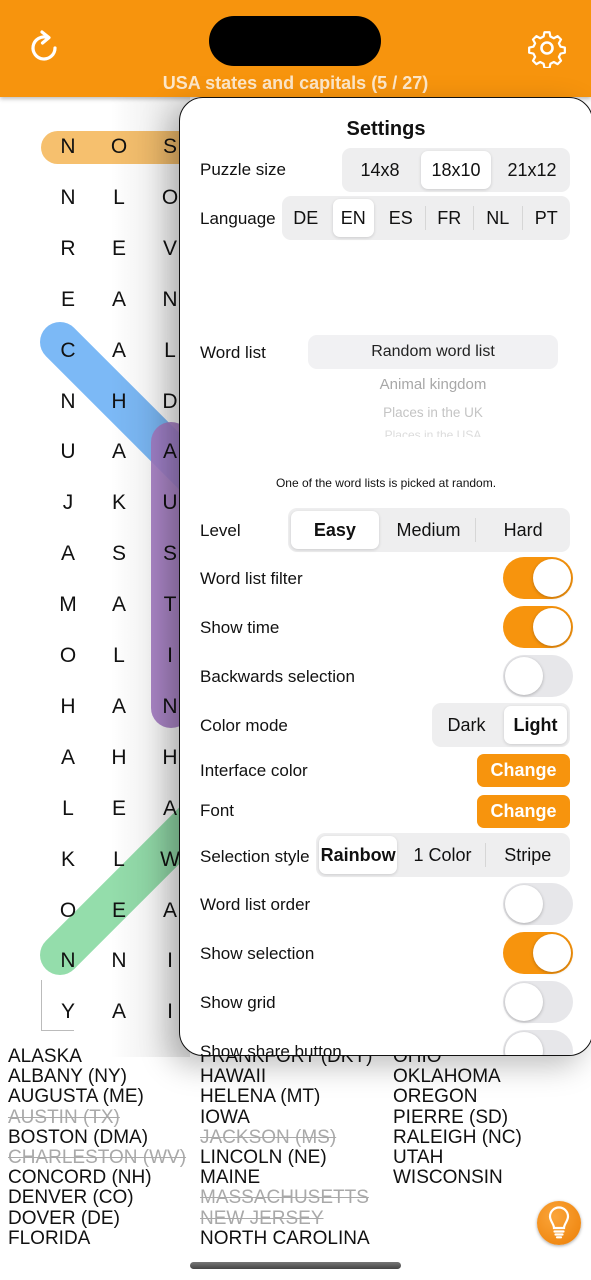 This screenshot has height=1280, width=591. I want to click on word-list-item: CONCORD (NH), so click(80, 1178).